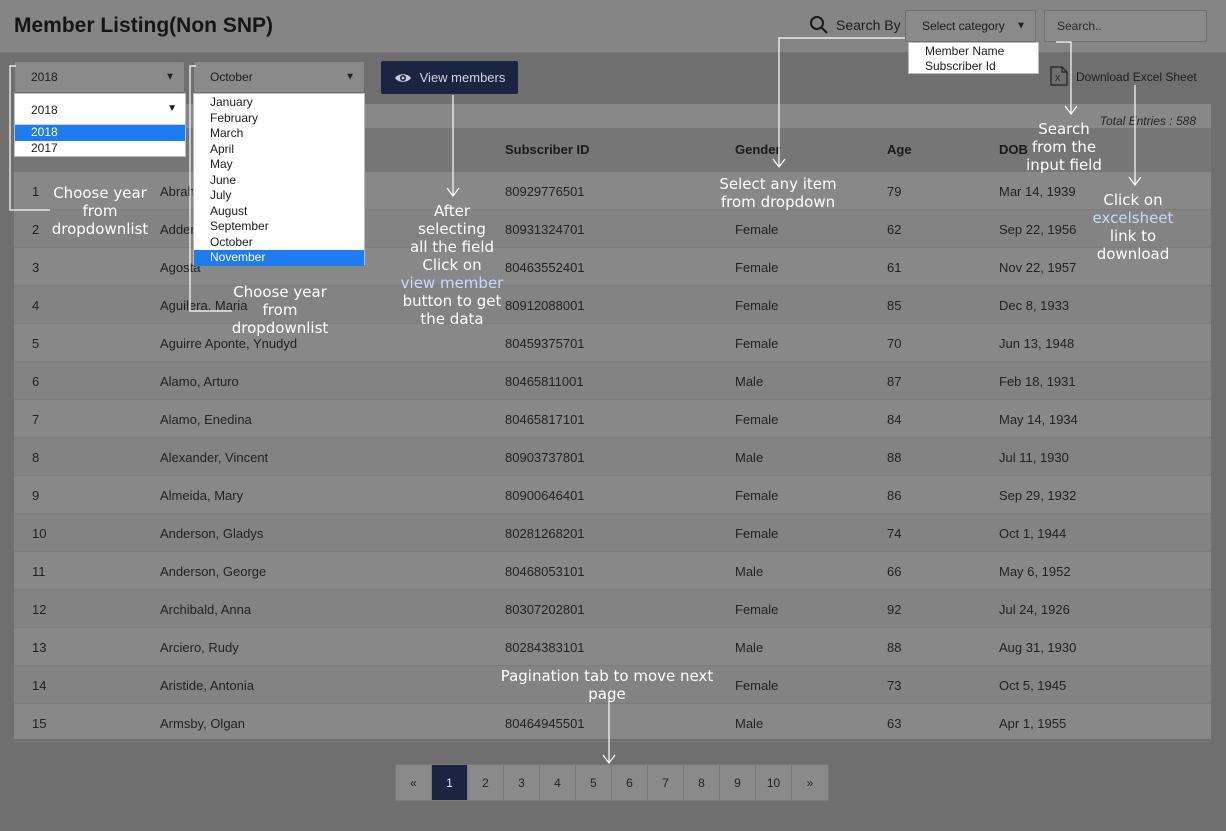  I want to click on month-option: April, so click(279, 150).